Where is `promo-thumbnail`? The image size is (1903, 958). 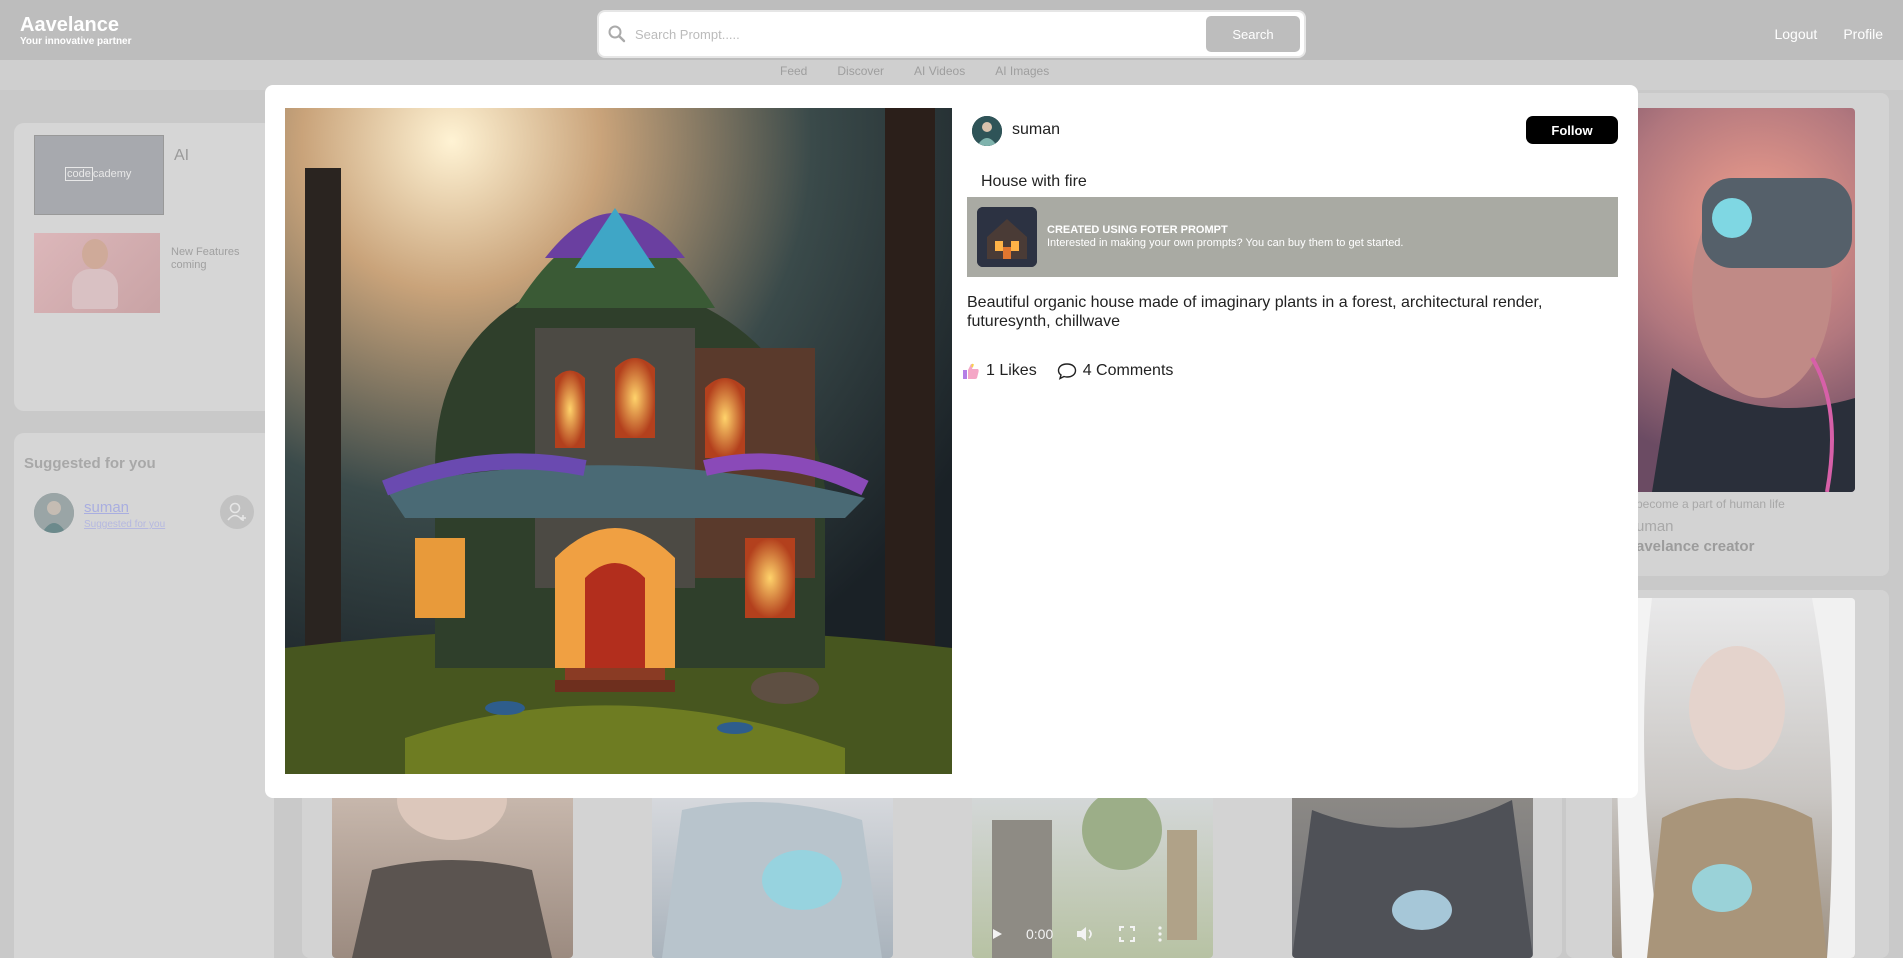 promo-thumbnail is located at coordinates (1007, 237).